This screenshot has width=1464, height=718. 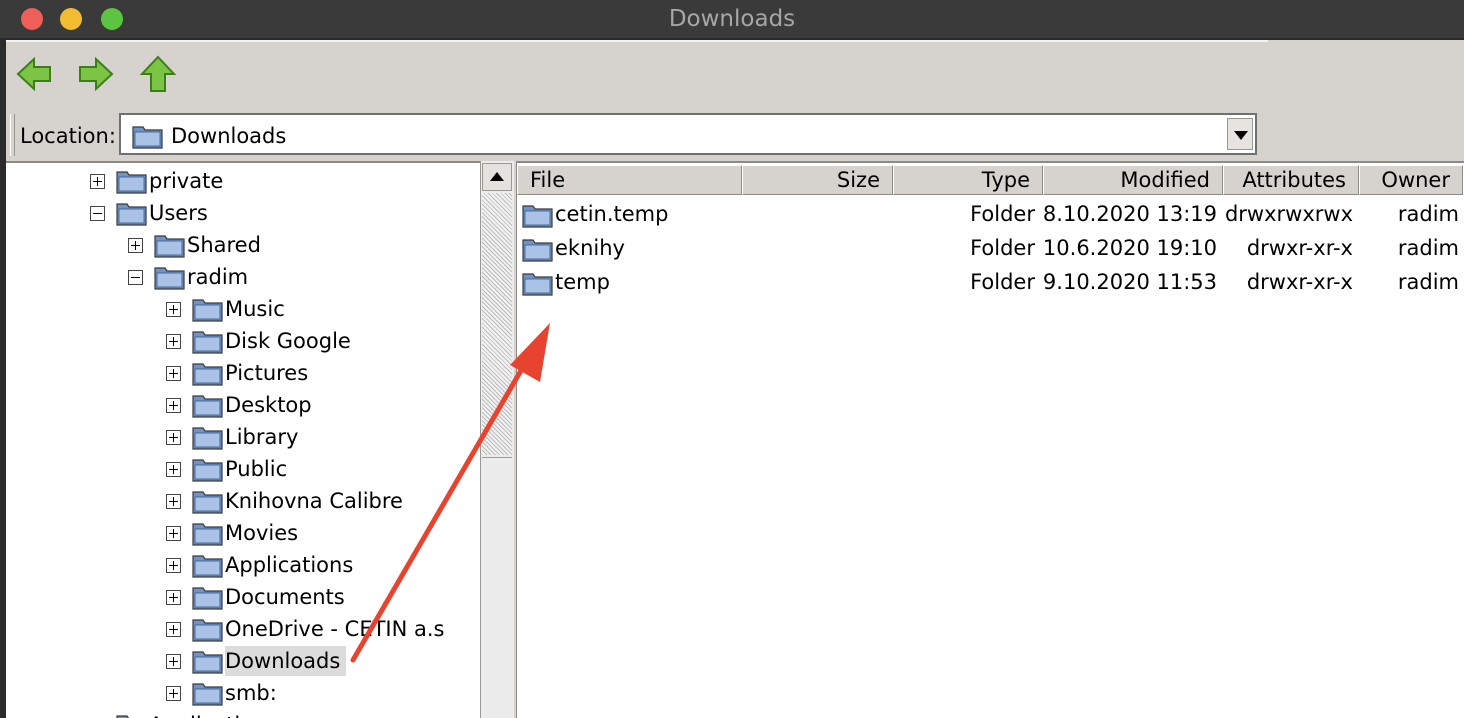 I want to click on tree-item: Pictures, so click(x=240, y=373).